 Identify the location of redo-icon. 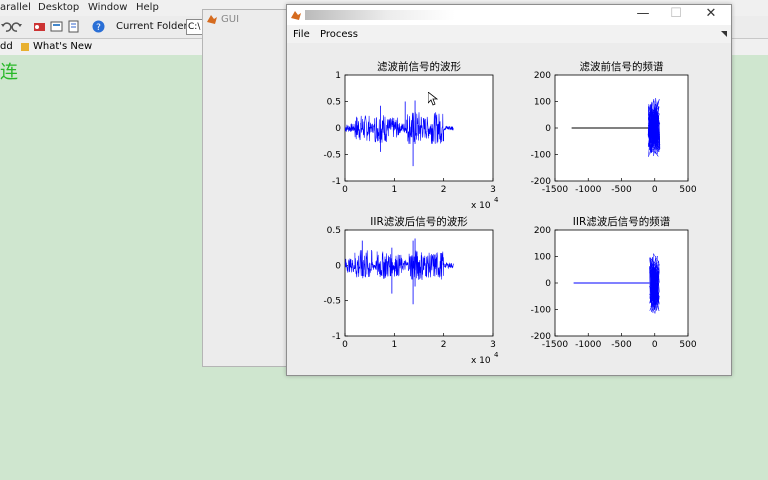
(16, 26).